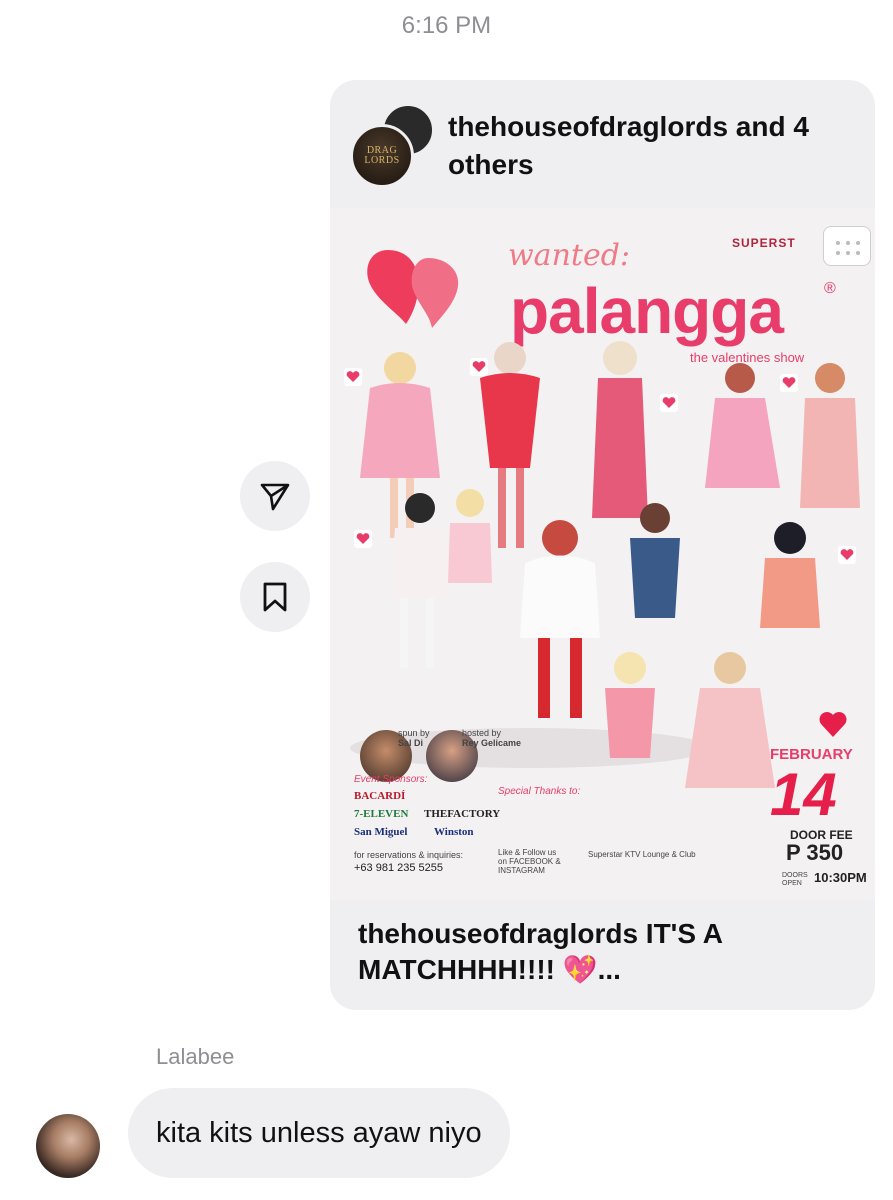 The height and width of the screenshot is (1200, 893). I want to click on spun-by-label: spun by, so click(414, 733).